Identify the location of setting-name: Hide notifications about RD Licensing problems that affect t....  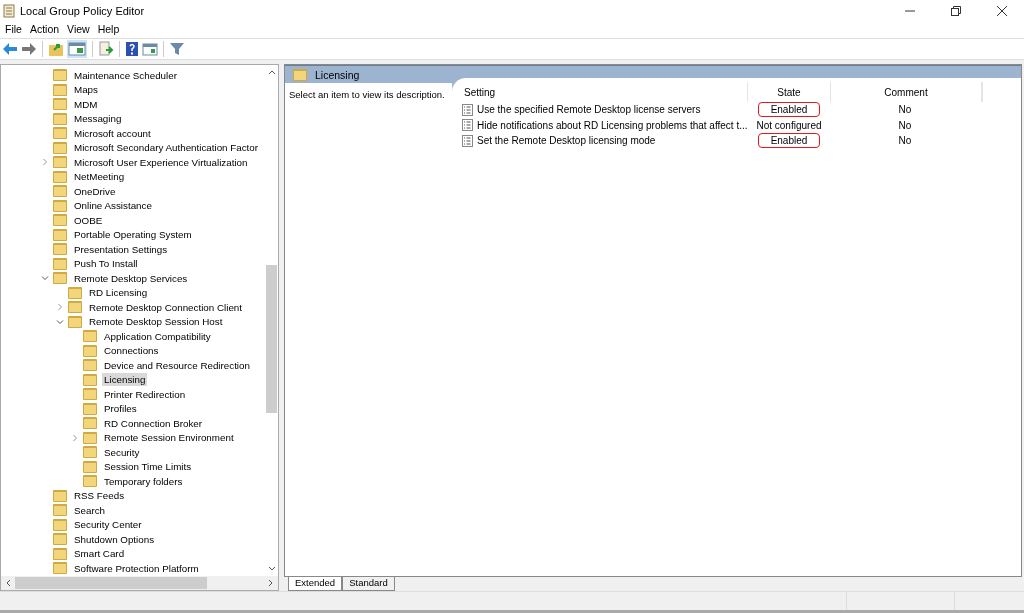
(612, 125).